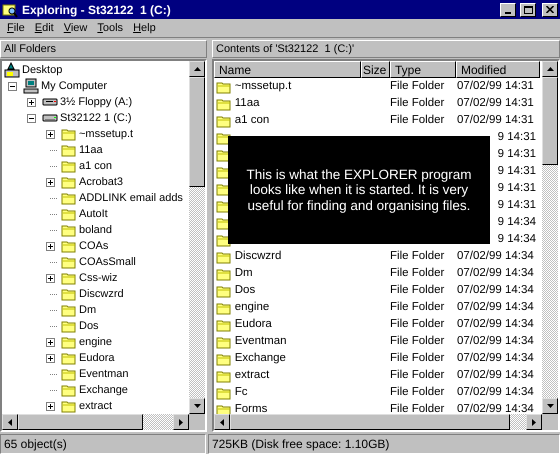 The height and width of the screenshot is (454, 560). I want to click on tree-item: St32122 1 (C:), so click(96, 118).